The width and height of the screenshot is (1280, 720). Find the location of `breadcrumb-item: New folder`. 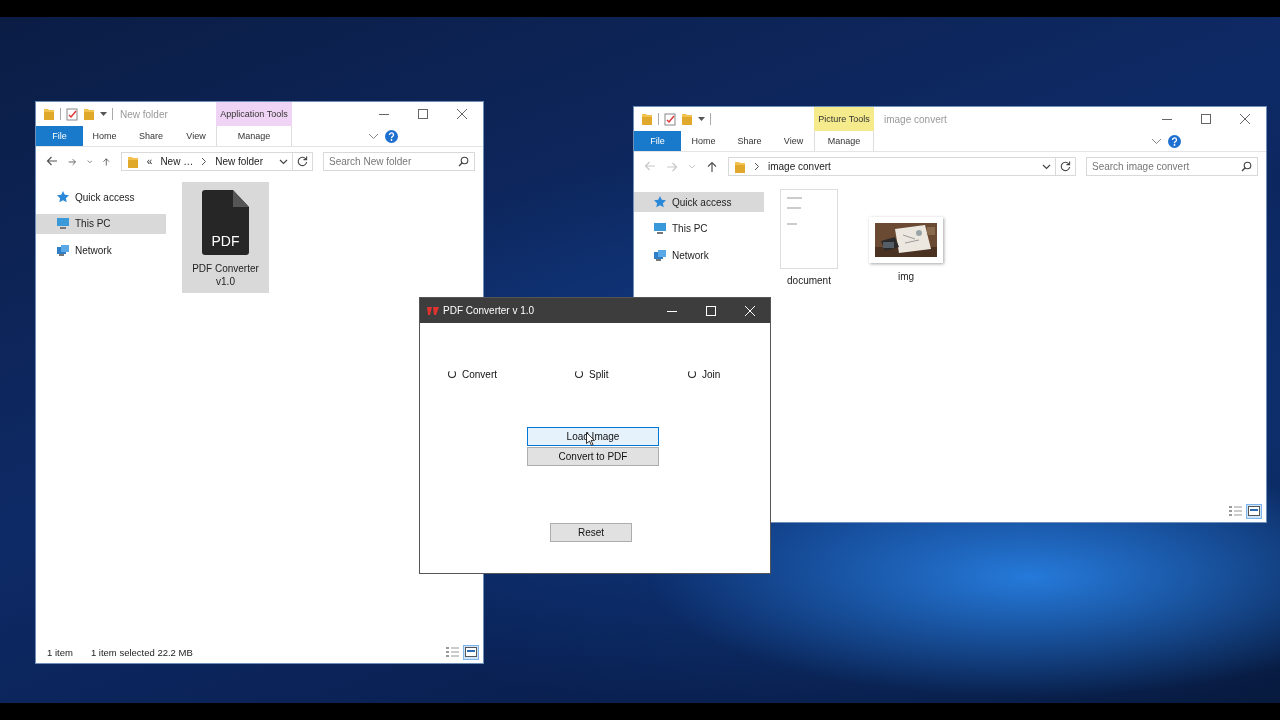

breadcrumb-item: New folder is located at coordinates (239, 161).